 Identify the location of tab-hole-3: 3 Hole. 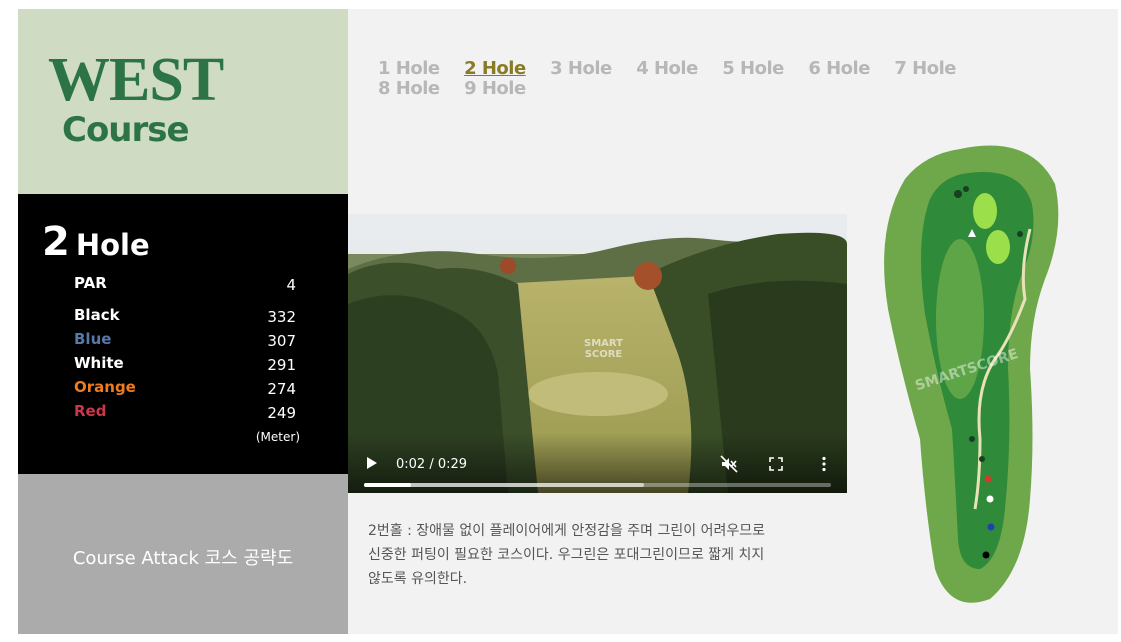
(581, 69).